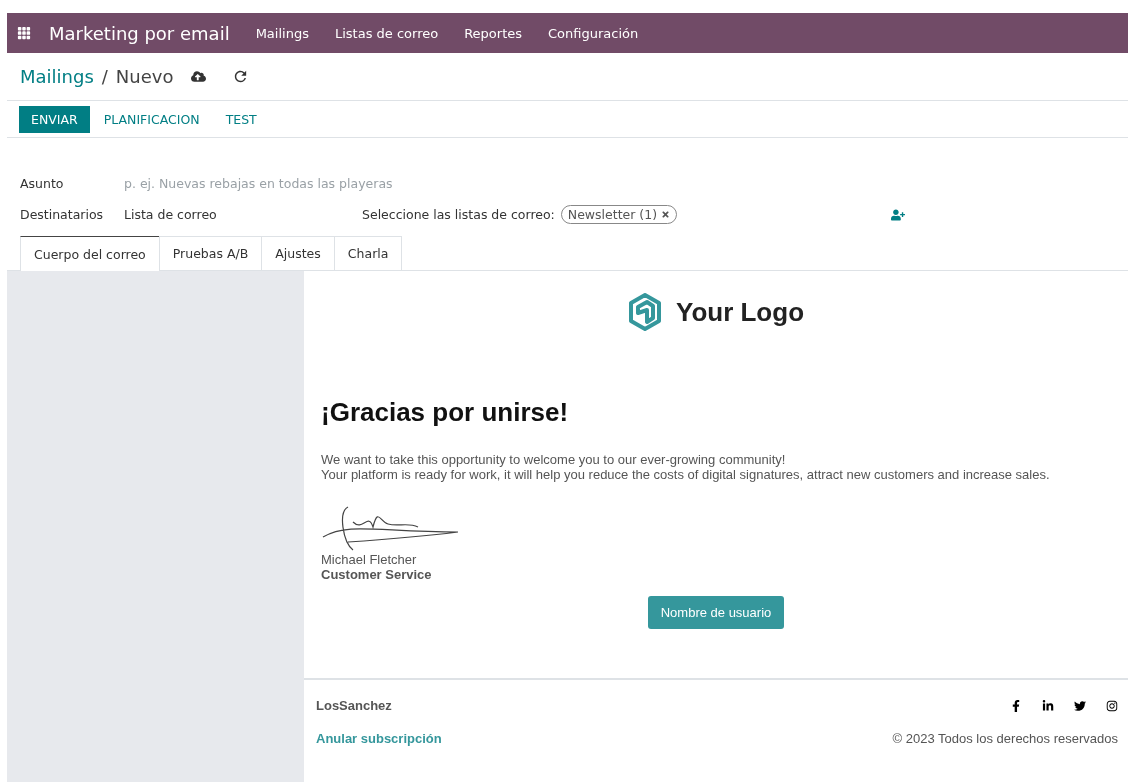 The width and height of the screenshot is (1131, 782). I want to click on action-button: TEST, so click(241, 119).